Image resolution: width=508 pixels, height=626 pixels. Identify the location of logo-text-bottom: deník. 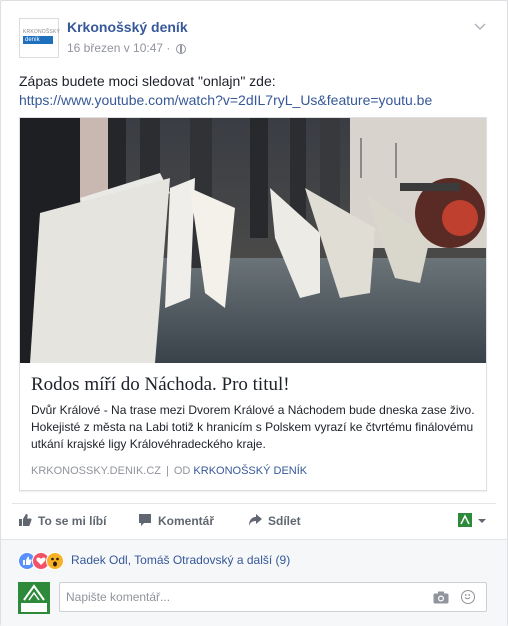
(38, 40).